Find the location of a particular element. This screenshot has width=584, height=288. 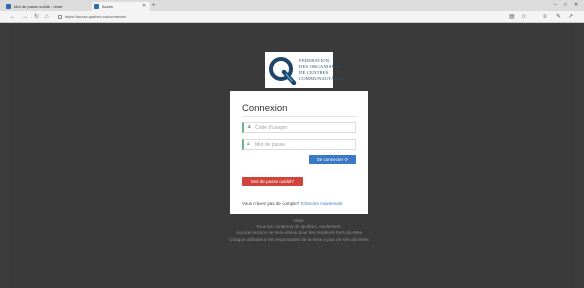

close-window-button: ✕ is located at coordinates (576, 5).